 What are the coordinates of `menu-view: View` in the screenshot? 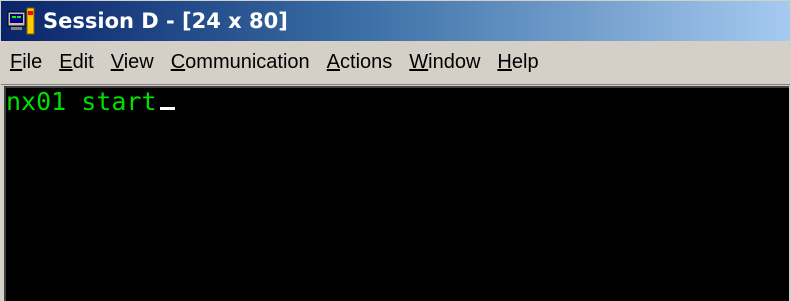 It's located at (132, 62).